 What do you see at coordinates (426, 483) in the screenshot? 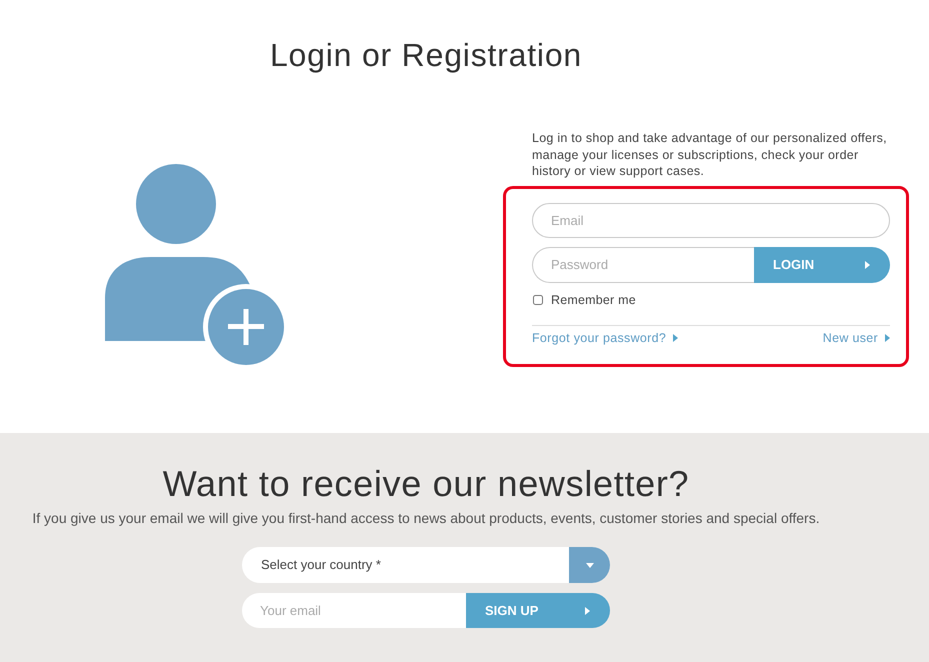
I see `newsletter-title: Want to receive our newsletter?` at bounding box center [426, 483].